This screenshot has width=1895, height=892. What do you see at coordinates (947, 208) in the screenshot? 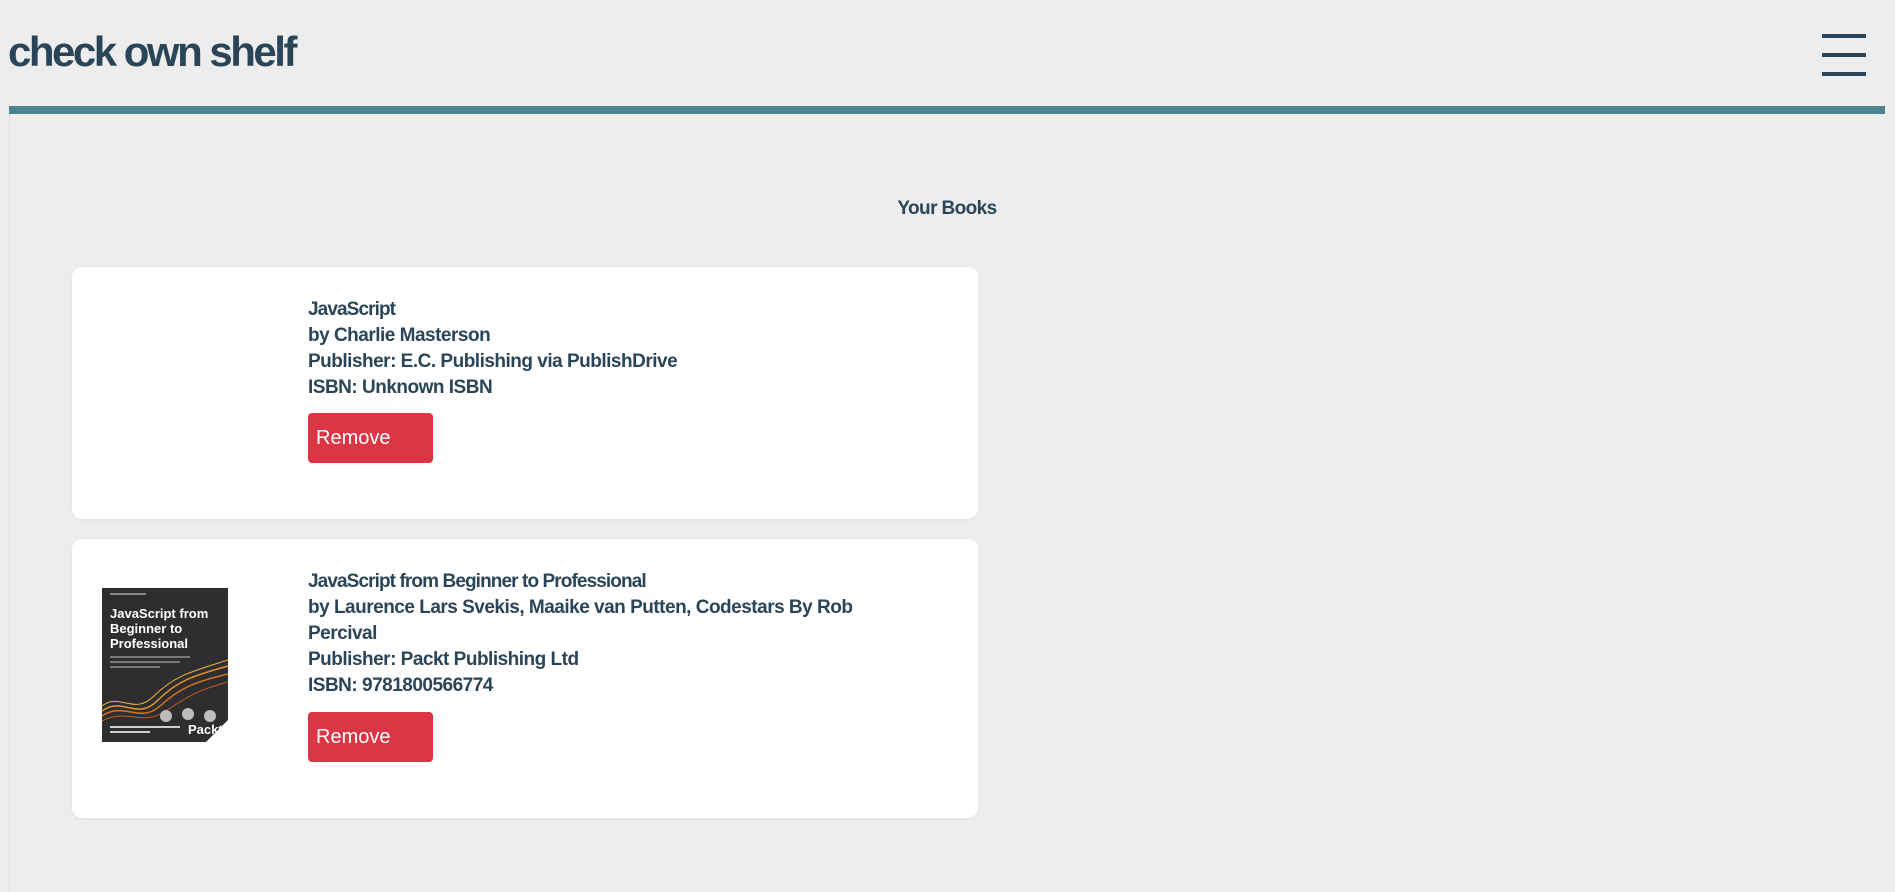
I see `page-title: Your Books` at bounding box center [947, 208].